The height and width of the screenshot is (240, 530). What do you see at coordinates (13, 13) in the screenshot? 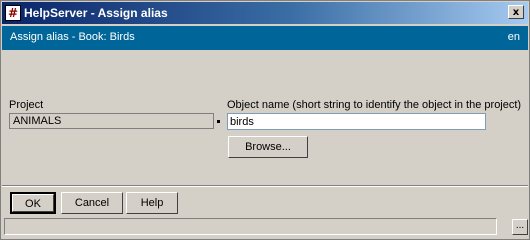
I see `app-icon: #` at bounding box center [13, 13].